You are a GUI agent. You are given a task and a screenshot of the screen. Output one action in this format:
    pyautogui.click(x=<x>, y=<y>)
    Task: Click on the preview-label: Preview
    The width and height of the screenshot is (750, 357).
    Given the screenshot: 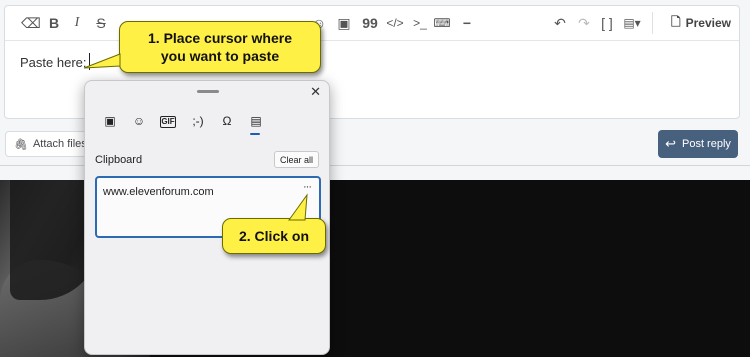 What is the action you would take?
    pyautogui.click(x=708, y=23)
    